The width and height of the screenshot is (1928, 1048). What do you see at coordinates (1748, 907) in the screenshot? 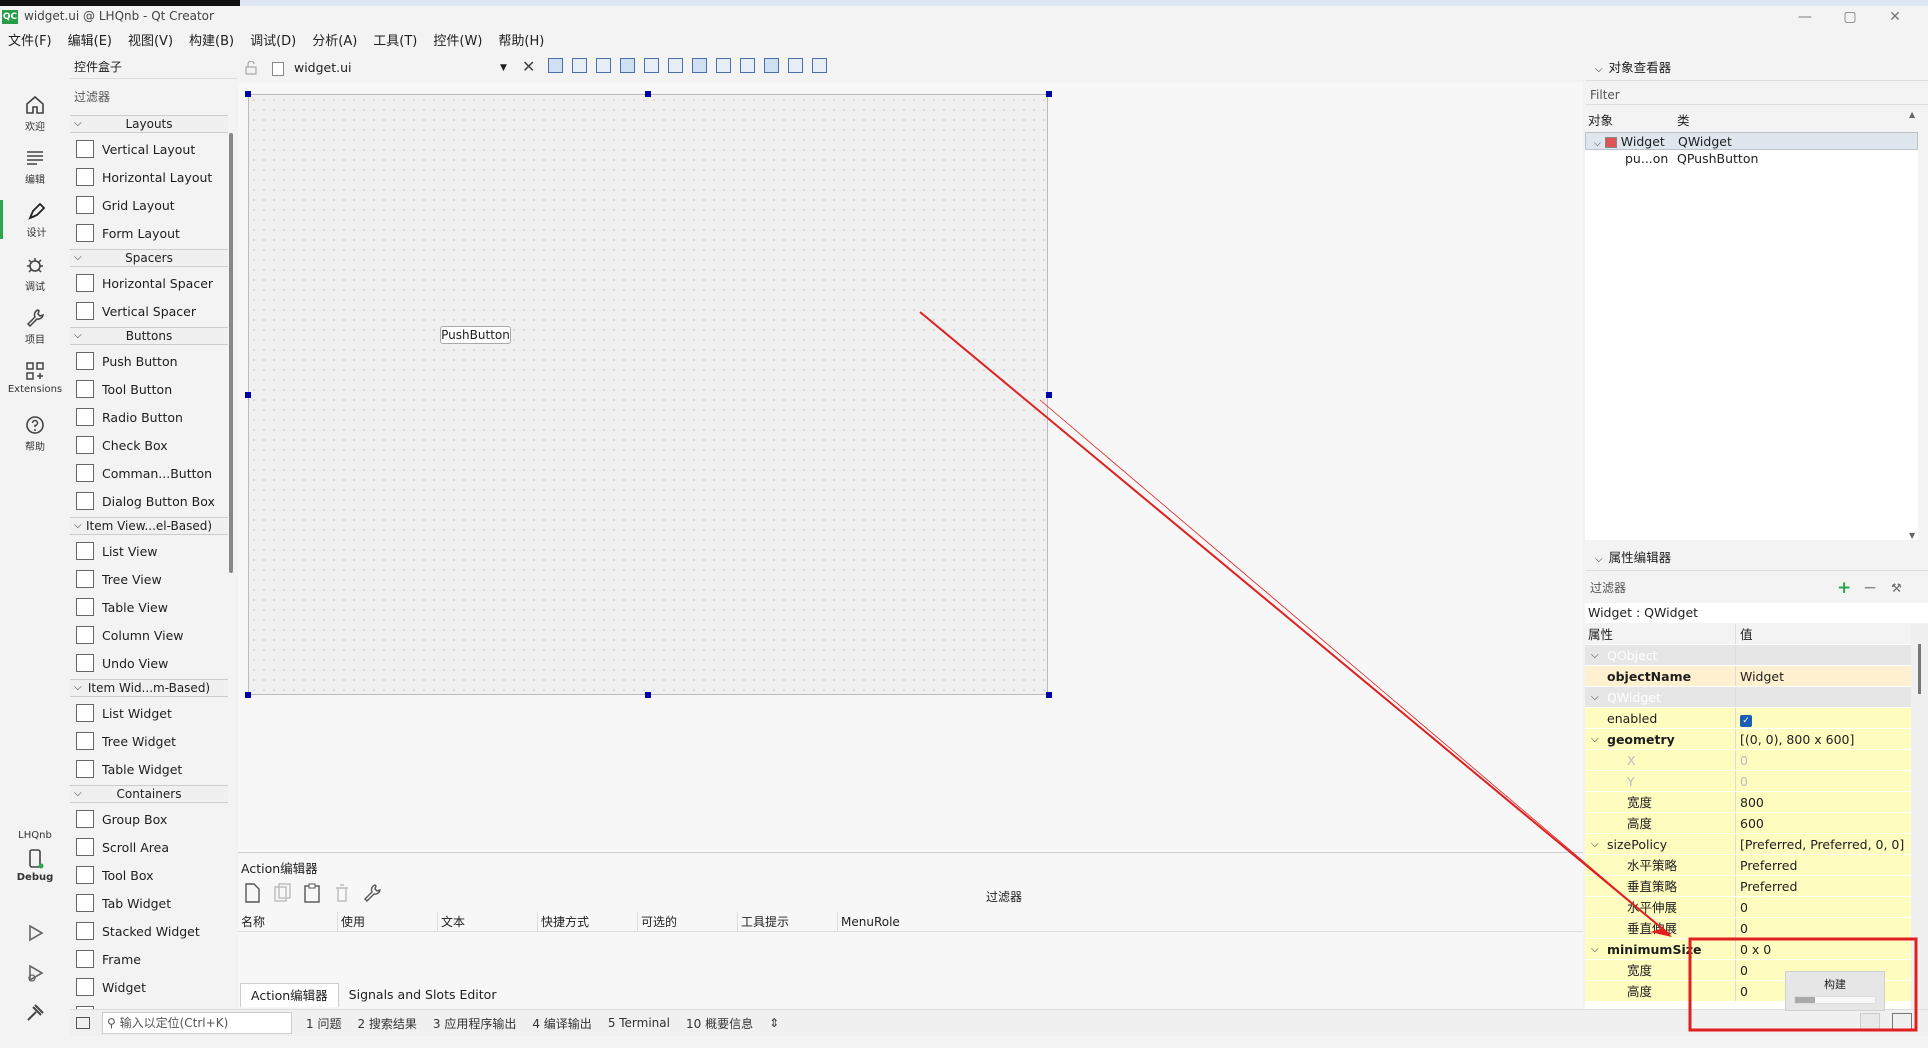
I see `property-row: 水平伸展 0` at bounding box center [1748, 907].